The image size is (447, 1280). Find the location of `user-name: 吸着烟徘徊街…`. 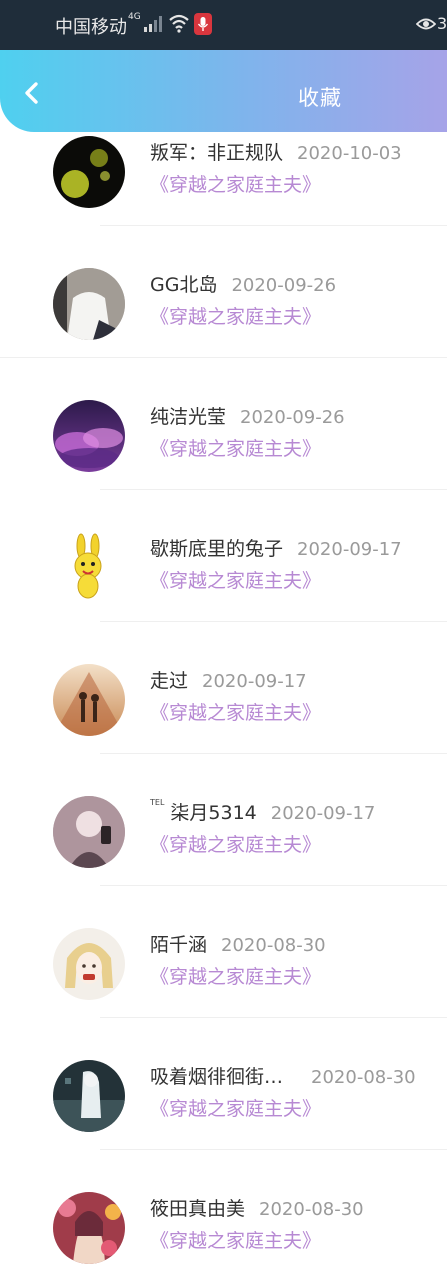

user-name: 吸着烟徘徊街… is located at coordinates (217, 1077).